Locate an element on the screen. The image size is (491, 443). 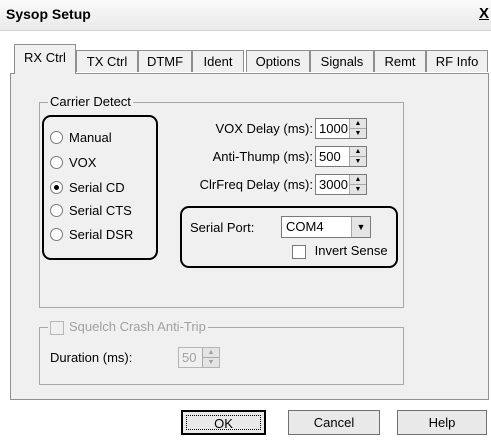
tab-ident: Ident is located at coordinates (218, 61).